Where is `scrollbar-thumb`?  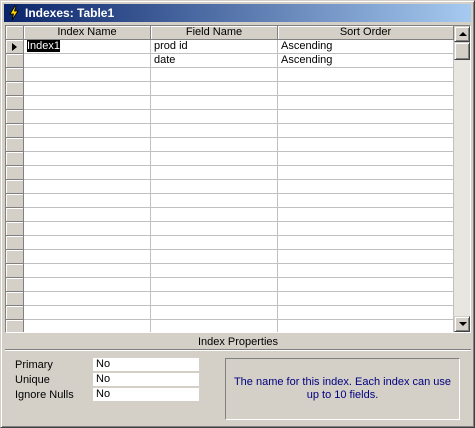 scrollbar-thumb is located at coordinates (462, 51).